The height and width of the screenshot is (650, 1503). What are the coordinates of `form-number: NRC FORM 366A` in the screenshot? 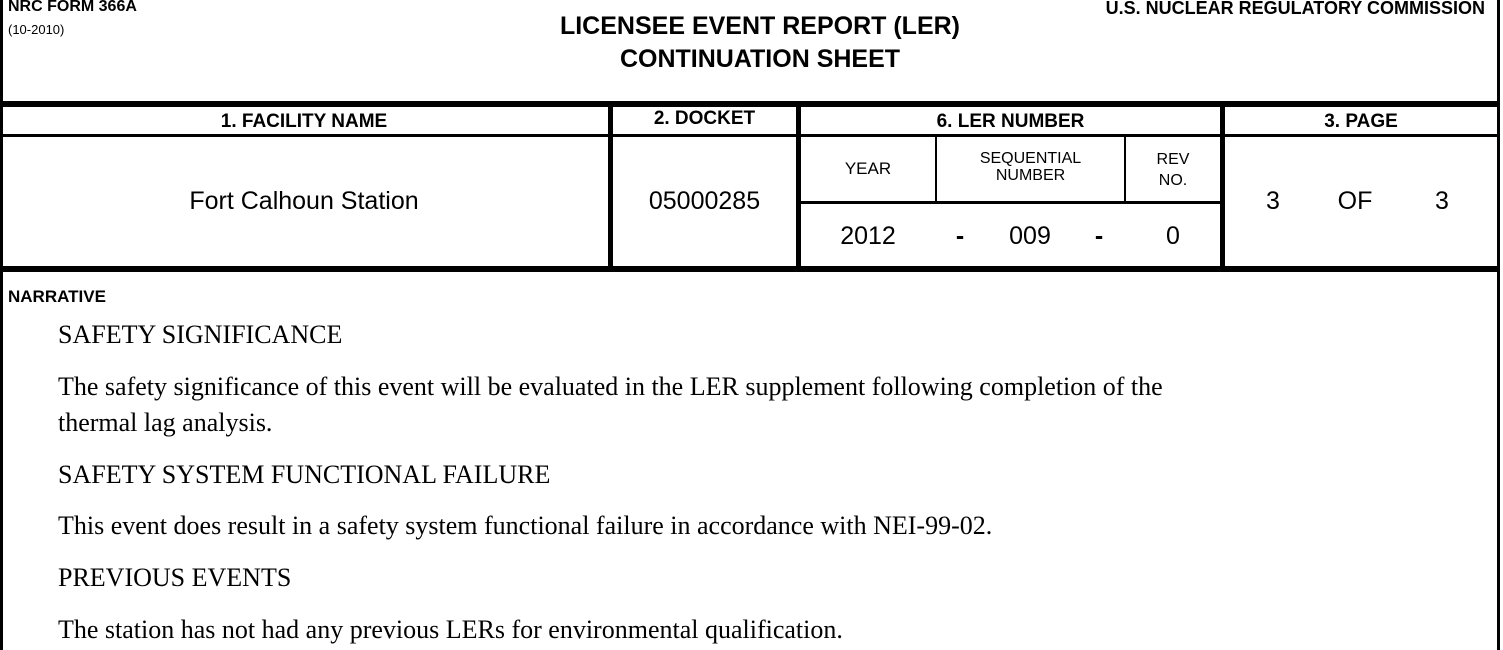 It's located at (72, 7).